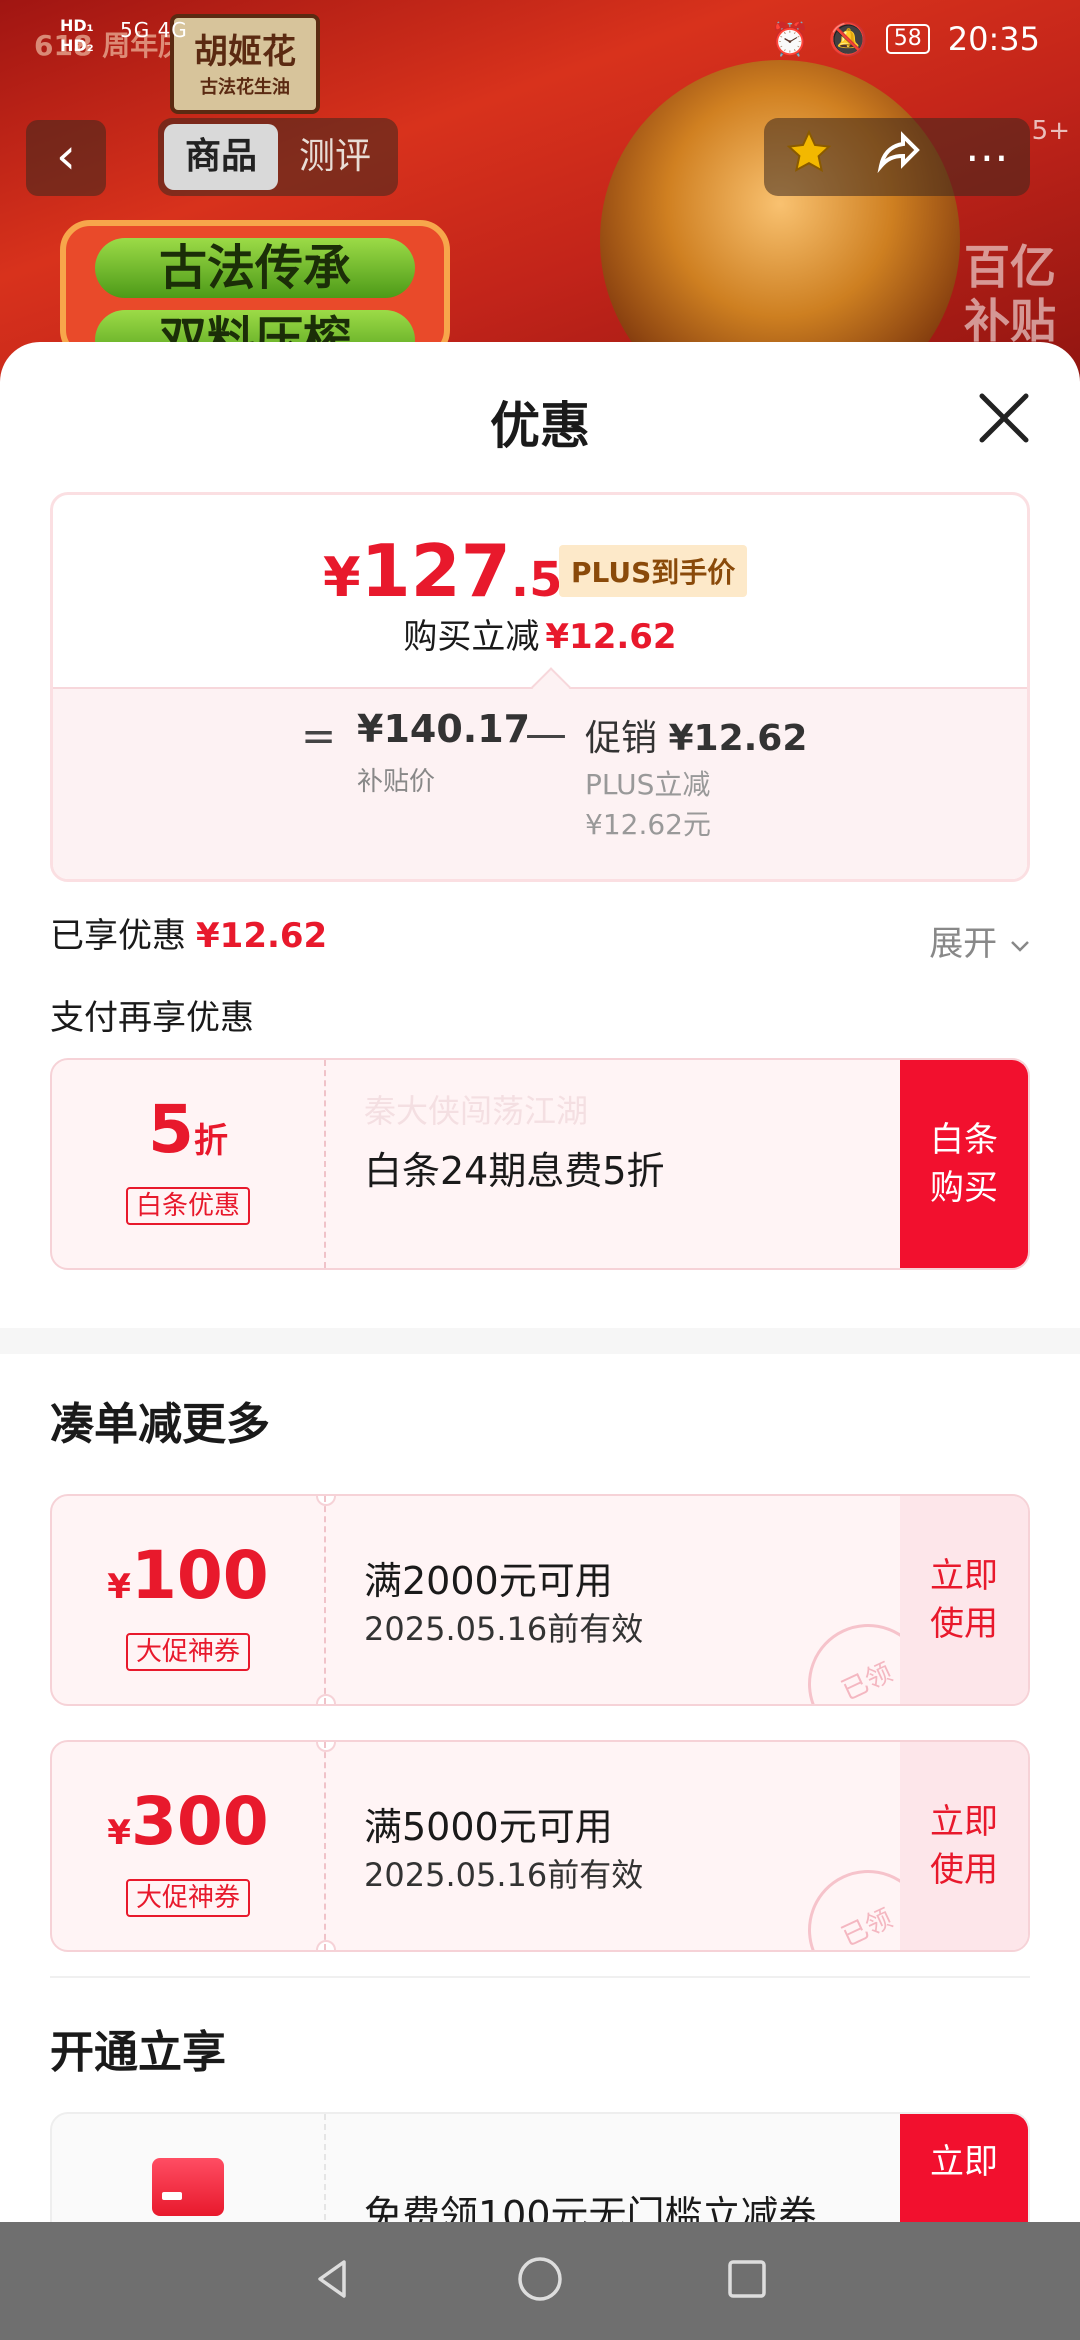 This screenshot has height=2340, width=1080. What do you see at coordinates (648, 784) in the screenshot?
I see `promo-sub-label: PLUS立减` at bounding box center [648, 784].